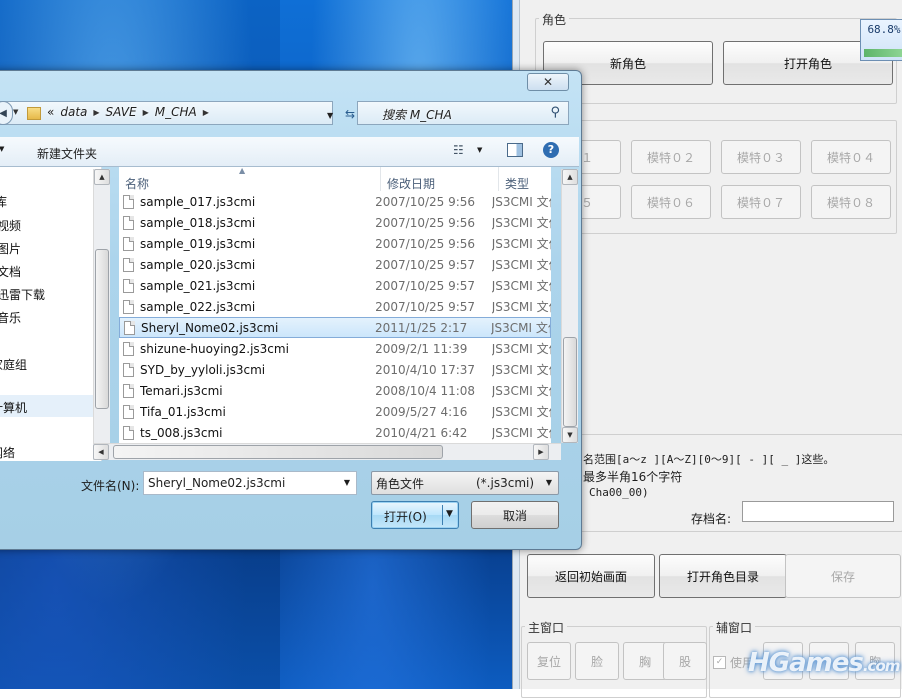 The width and height of the screenshot is (902, 698). What do you see at coordinates (851, 202) in the screenshot?
I see `model-08-button: 模特０８` at bounding box center [851, 202].